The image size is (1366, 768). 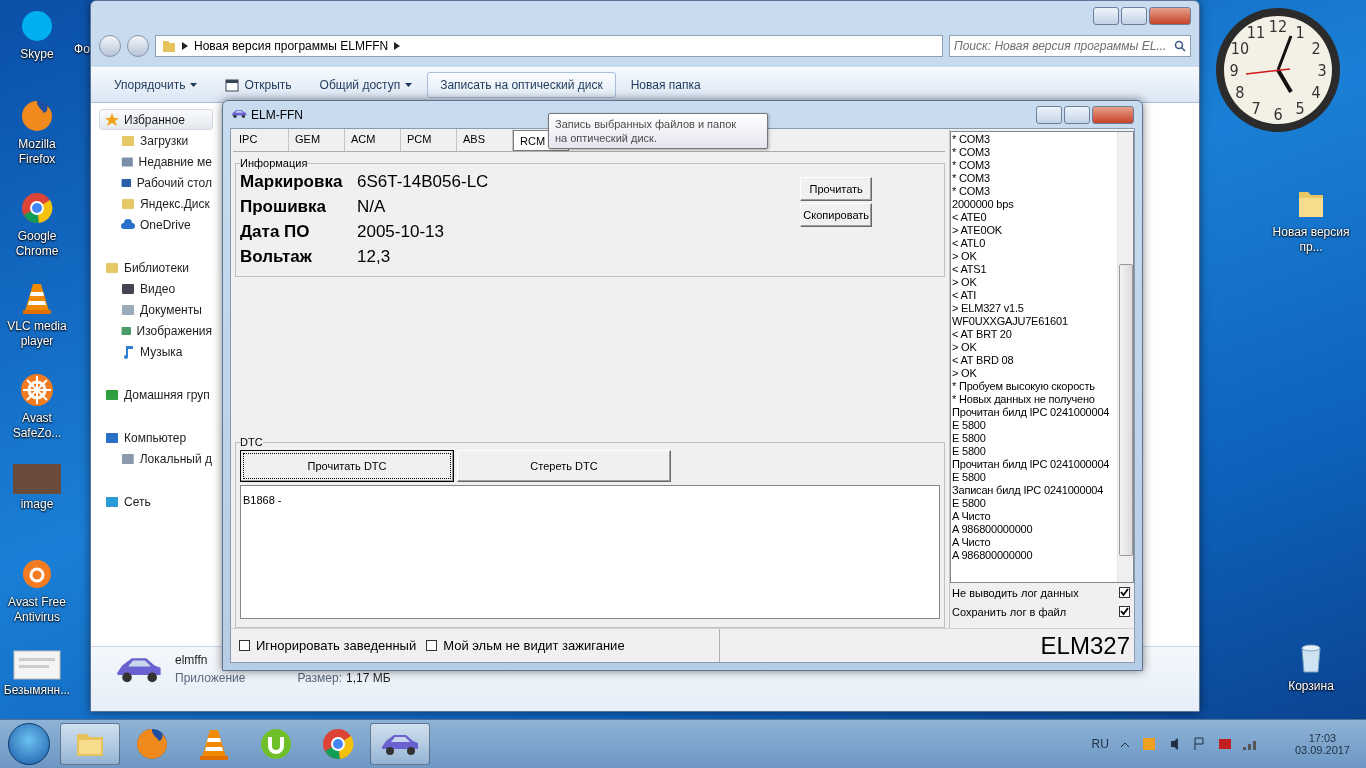 I want to click on log-line: WF0UXXGAJU7E61601, so click(x=1010, y=321).